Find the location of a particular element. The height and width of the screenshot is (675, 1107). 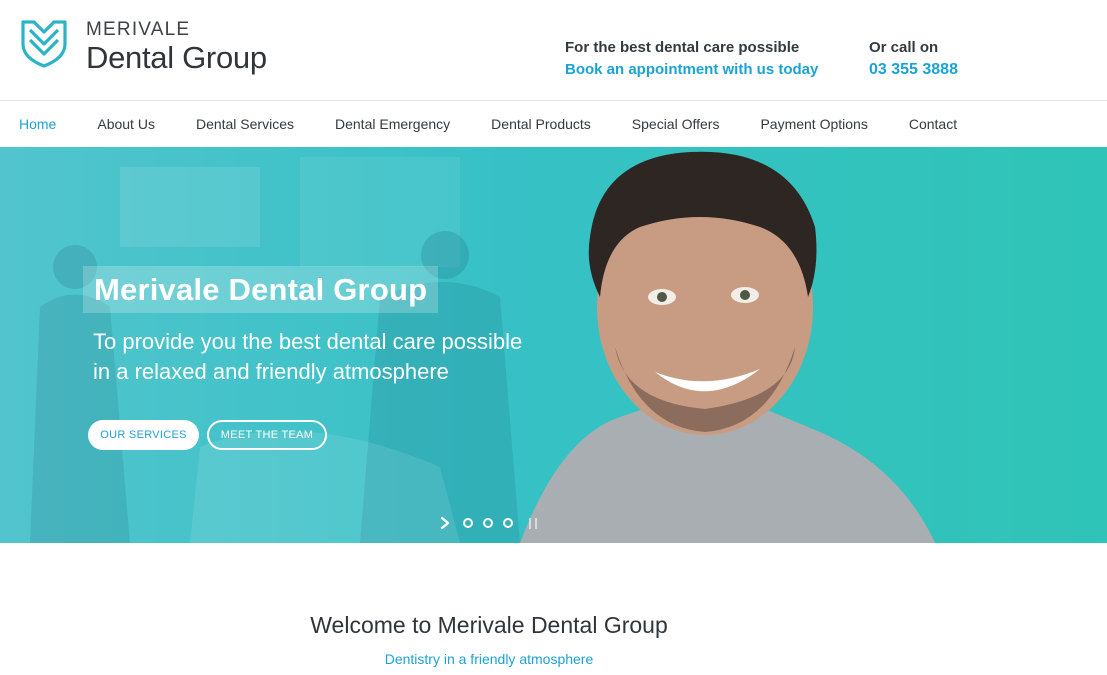

hero-subtitle-line-2: in a relaxed and friendly atmosphere is located at coordinates (271, 371).